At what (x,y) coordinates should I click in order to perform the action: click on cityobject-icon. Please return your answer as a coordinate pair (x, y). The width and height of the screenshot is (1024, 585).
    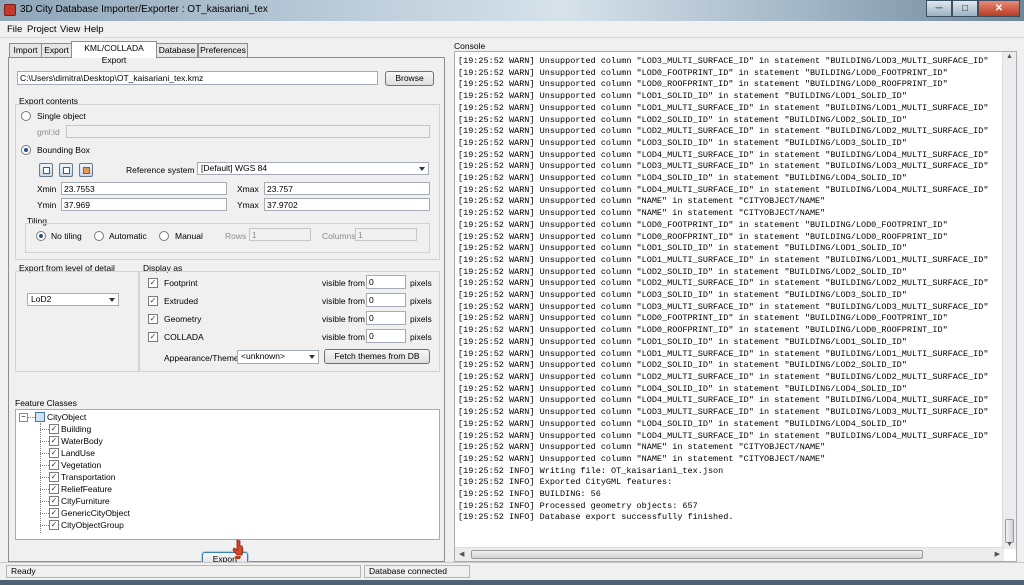
    Looking at the image, I should click on (40, 417).